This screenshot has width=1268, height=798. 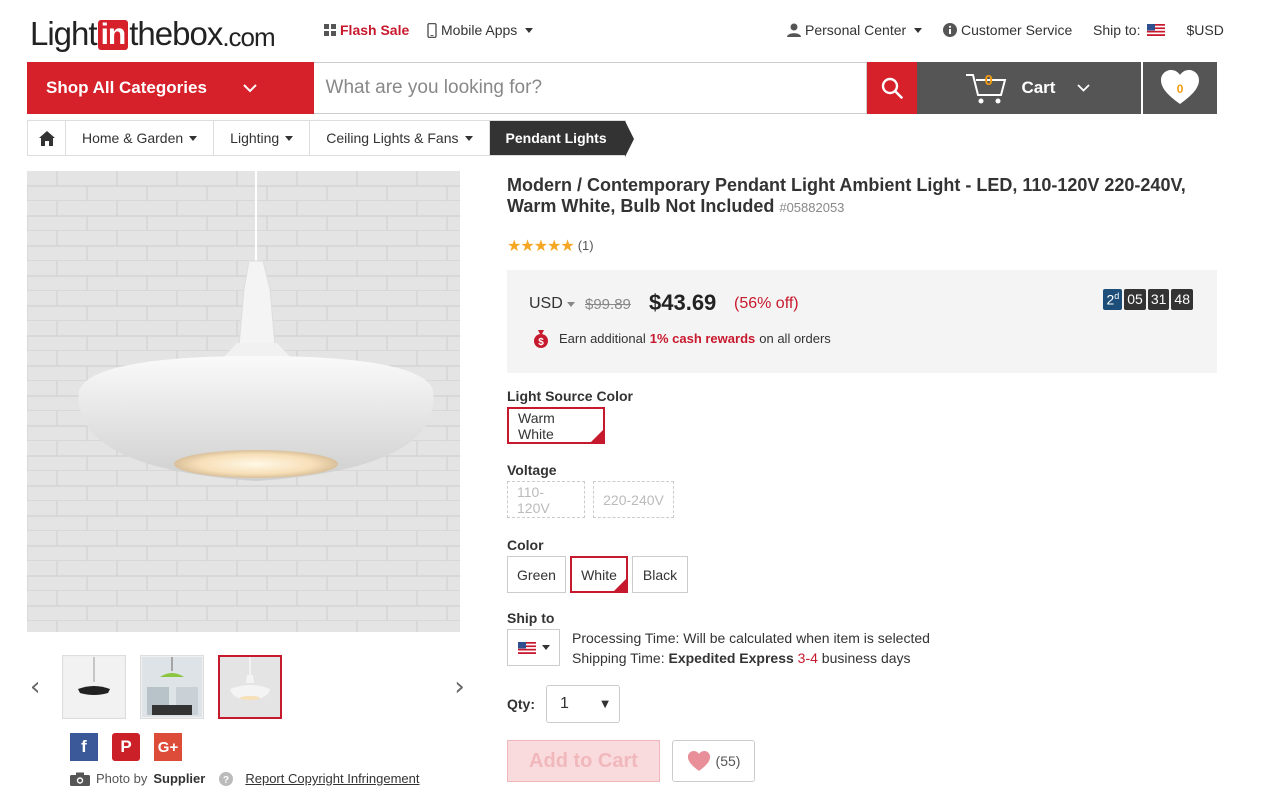 What do you see at coordinates (561, 139) in the screenshot?
I see `breadcrumb-current: Pendant Lights` at bounding box center [561, 139].